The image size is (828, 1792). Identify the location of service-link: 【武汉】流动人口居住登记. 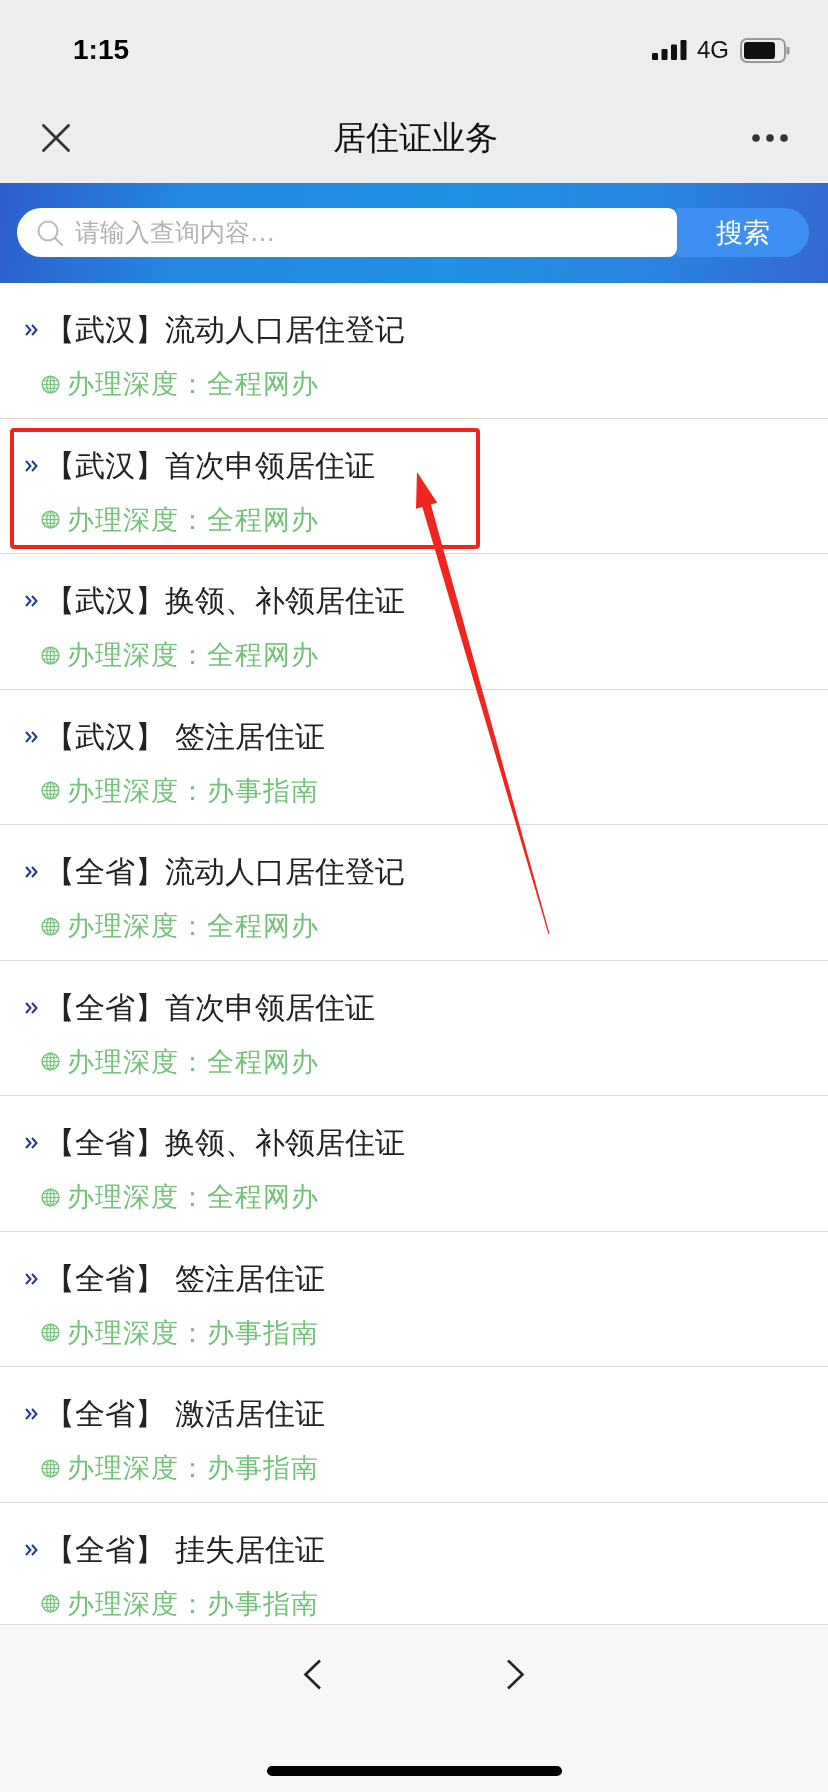
(225, 330).